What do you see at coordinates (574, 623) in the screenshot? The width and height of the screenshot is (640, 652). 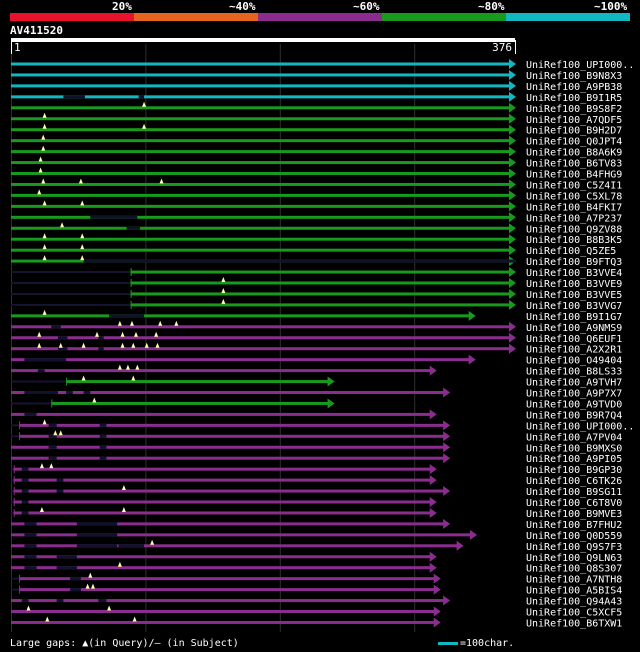 I see `hit-label: UniRef100_B6TXW1` at bounding box center [574, 623].